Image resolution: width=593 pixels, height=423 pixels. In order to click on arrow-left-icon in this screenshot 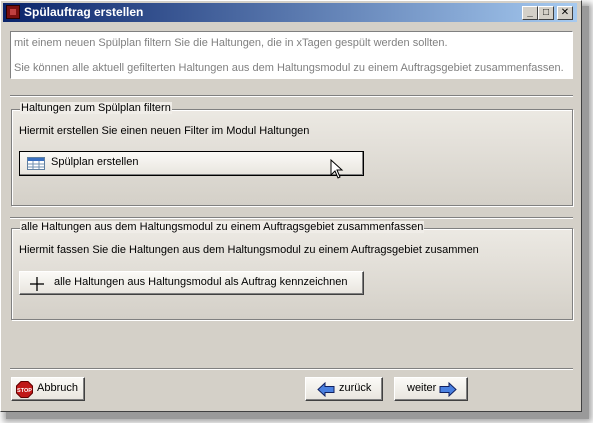, I will do `click(326, 389)`.